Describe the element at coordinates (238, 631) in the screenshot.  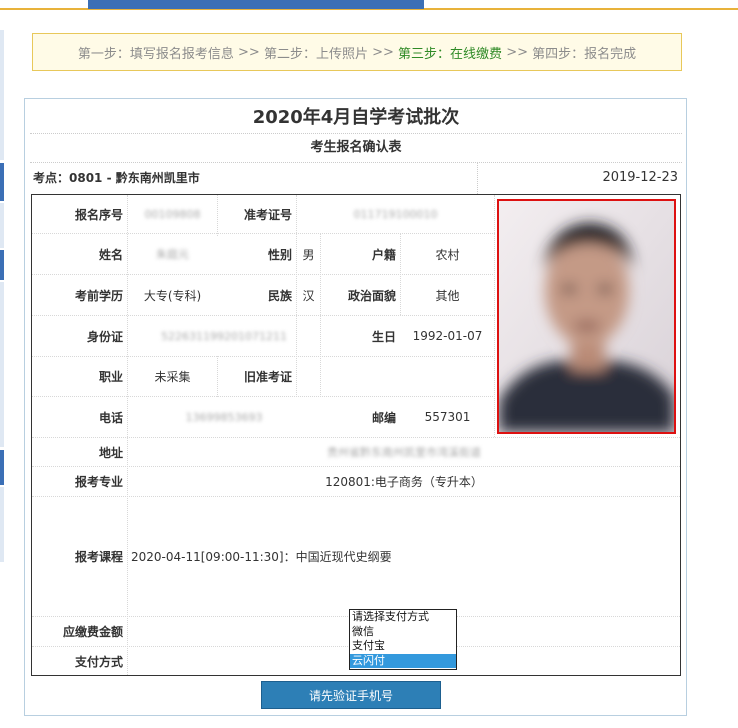
I see `value-fee` at that location.